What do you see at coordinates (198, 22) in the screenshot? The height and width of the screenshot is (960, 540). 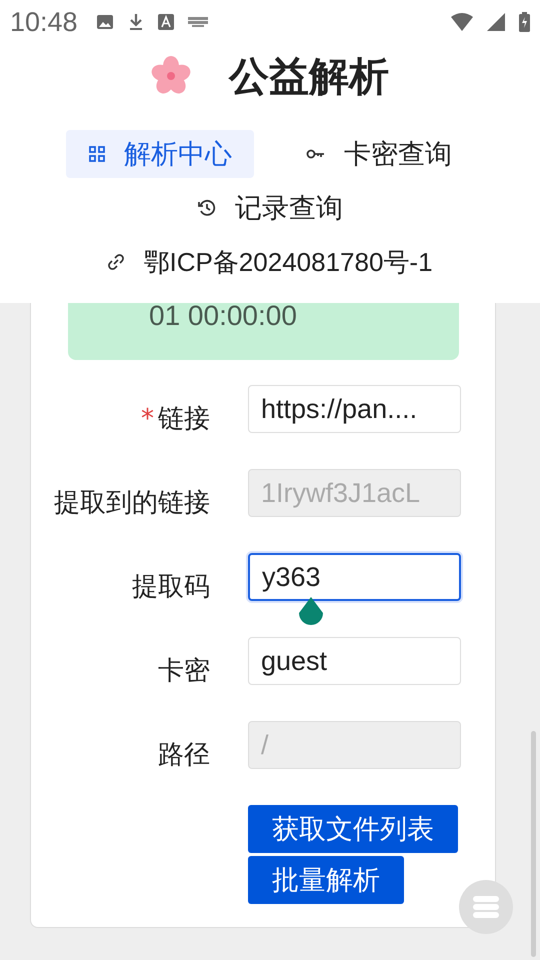 I see `keyboard-icon` at bounding box center [198, 22].